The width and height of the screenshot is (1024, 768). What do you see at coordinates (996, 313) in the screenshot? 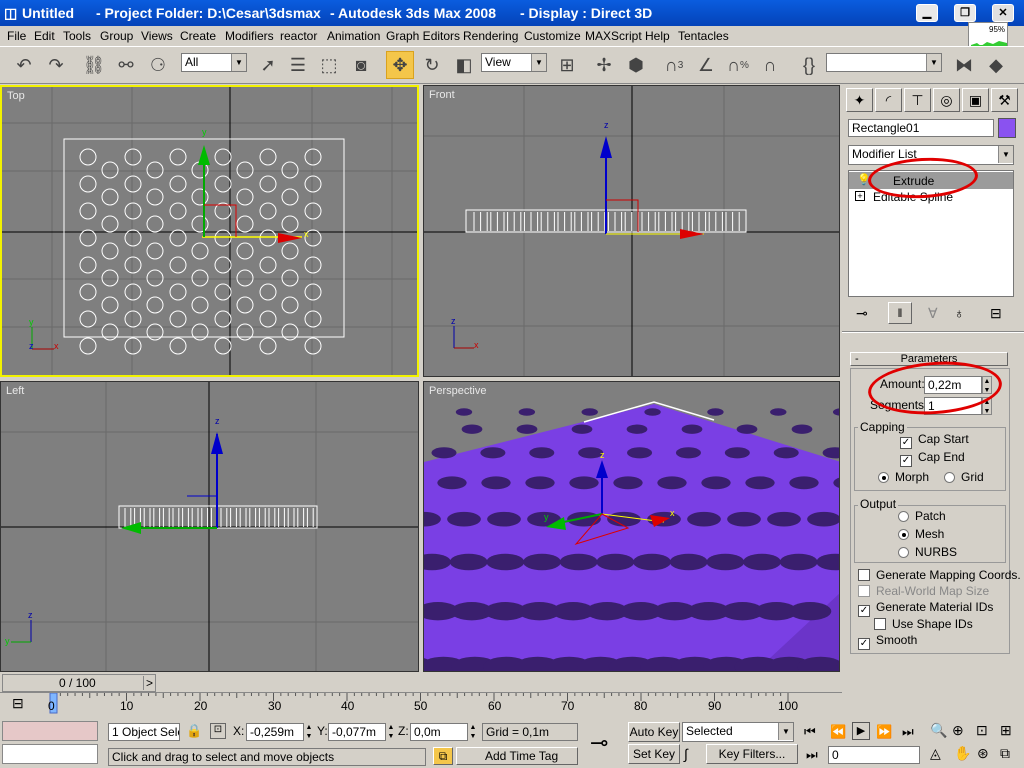
I see `configure-sets-icon: ⊟` at bounding box center [996, 313].